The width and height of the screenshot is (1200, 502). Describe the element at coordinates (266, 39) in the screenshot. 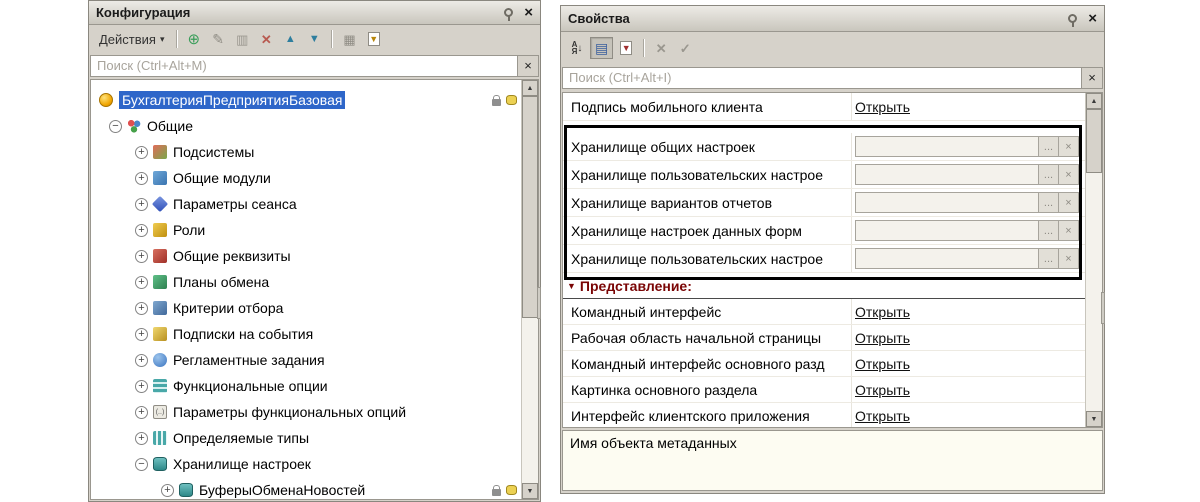

I see `delete-button: ✕` at that location.